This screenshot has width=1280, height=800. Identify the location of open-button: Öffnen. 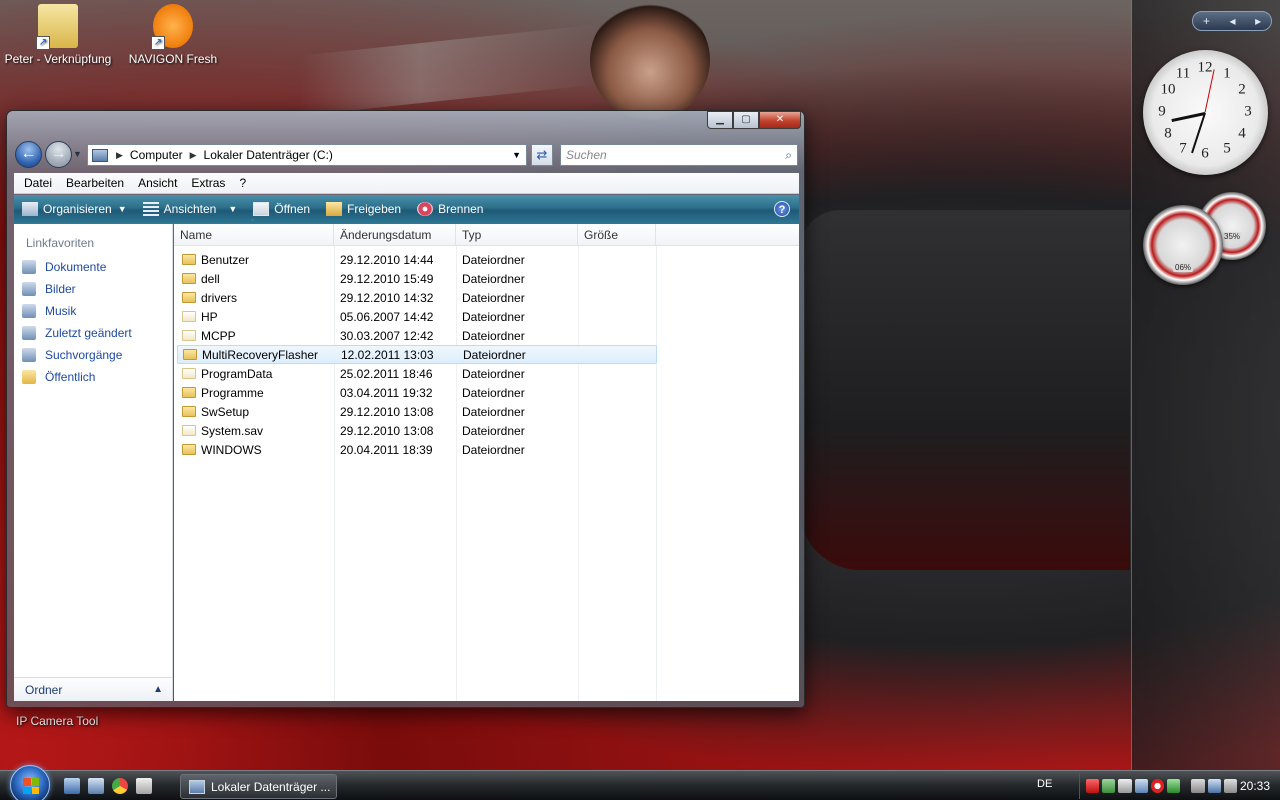
(281, 209).